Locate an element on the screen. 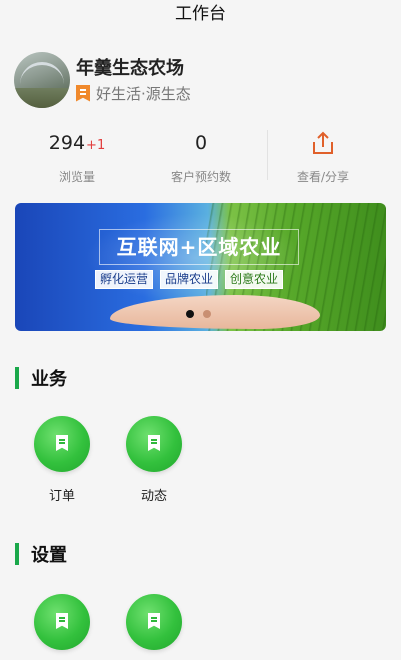  page-title: 工作台 is located at coordinates (200, 14).